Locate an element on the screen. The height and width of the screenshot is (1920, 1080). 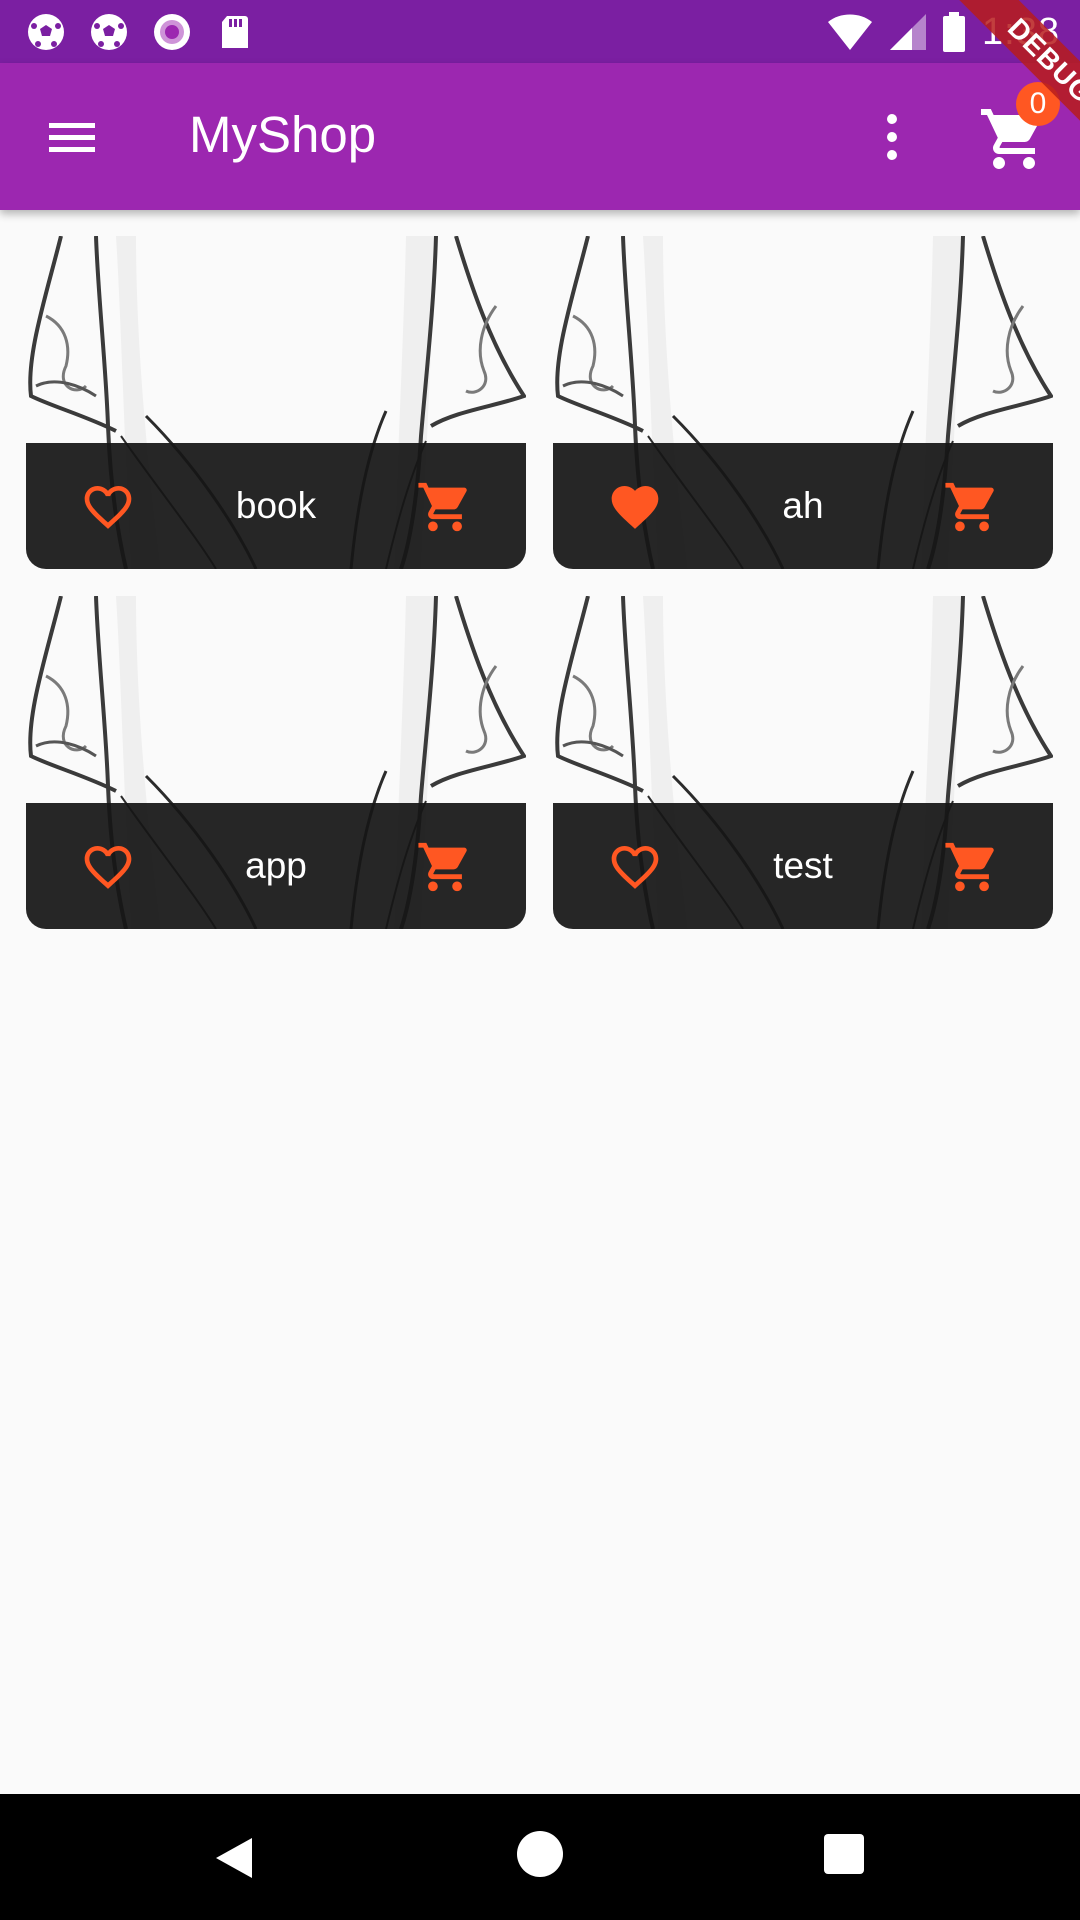
product-title: book is located at coordinates (276, 505).